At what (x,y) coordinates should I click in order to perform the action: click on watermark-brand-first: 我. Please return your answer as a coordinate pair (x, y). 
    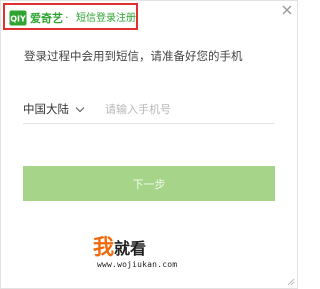
    Looking at the image, I should click on (103, 247).